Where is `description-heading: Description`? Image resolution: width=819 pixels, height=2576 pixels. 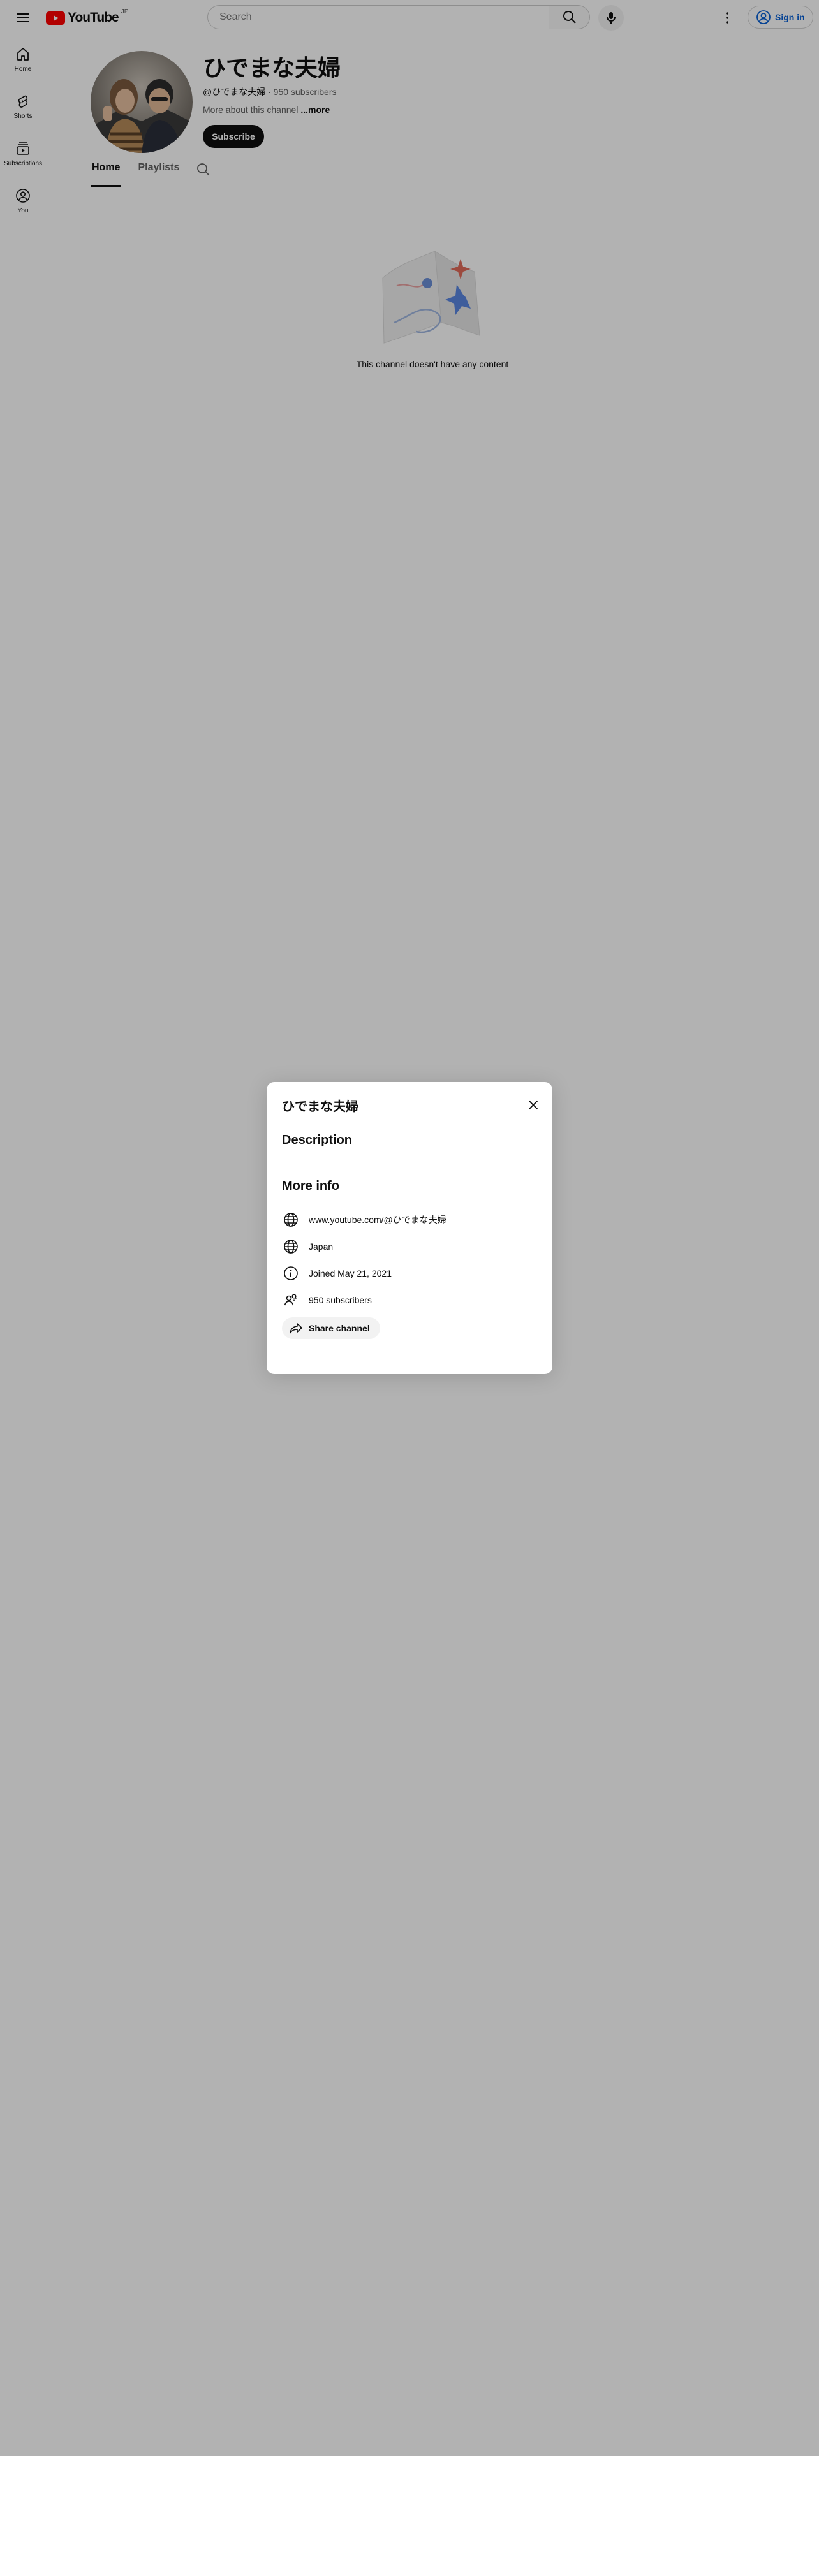 description-heading: Description is located at coordinates (317, 1140).